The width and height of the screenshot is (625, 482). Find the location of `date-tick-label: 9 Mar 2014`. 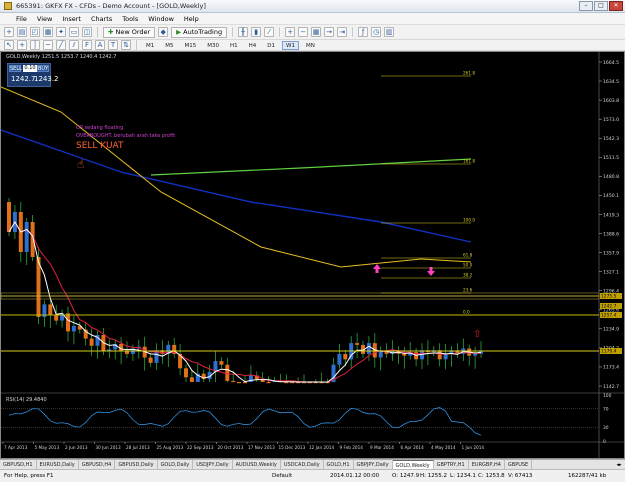

date-tick-label: 9 Mar 2014 is located at coordinates (382, 447).